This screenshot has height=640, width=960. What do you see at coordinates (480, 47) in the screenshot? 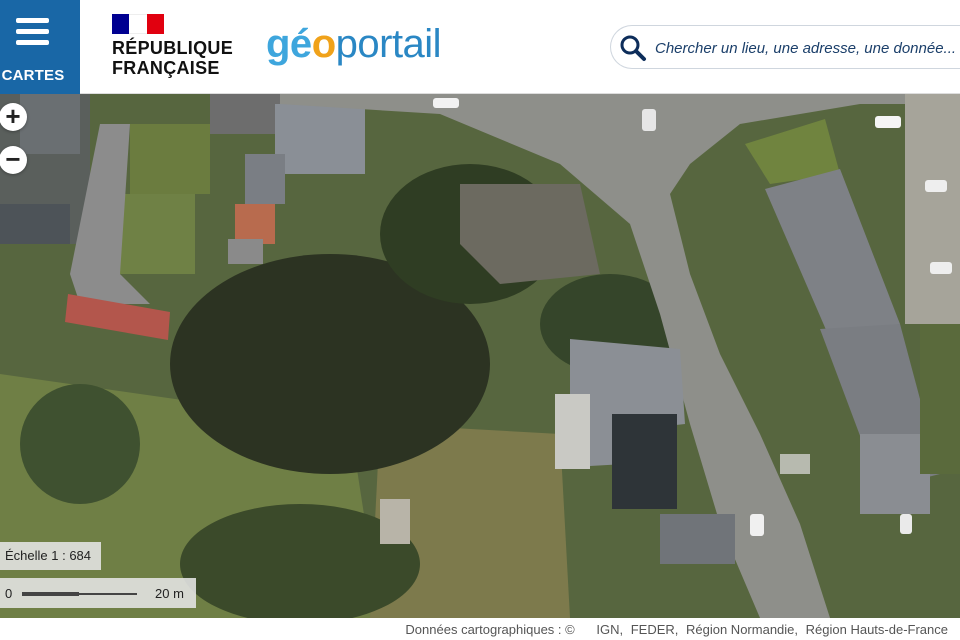
I see `app-header: CARTES RÉPUBLIQUE FRANÇAISE géoportail` at bounding box center [480, 47].